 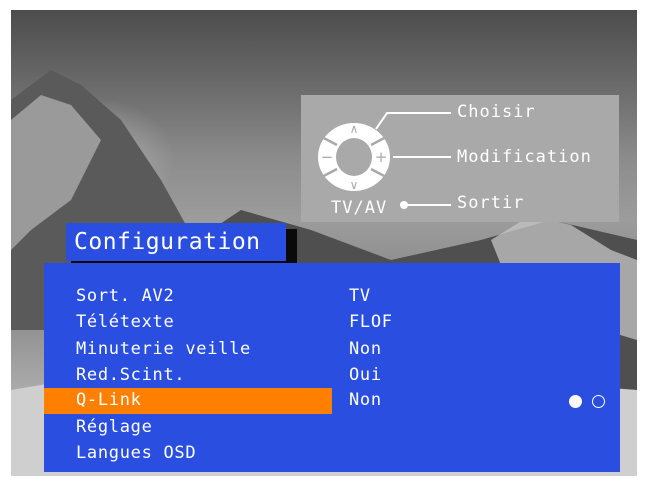 I want to click on menu-item-red-scint: Red.Scint. Oui, so click(x=332, y=375).